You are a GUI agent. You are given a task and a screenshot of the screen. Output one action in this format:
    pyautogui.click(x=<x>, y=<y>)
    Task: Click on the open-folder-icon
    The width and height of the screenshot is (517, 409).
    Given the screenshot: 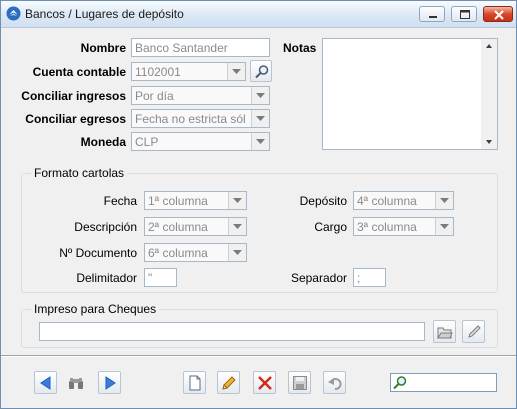 What is the action you would take?
    pyautogui.click(x=445, y=333)
    